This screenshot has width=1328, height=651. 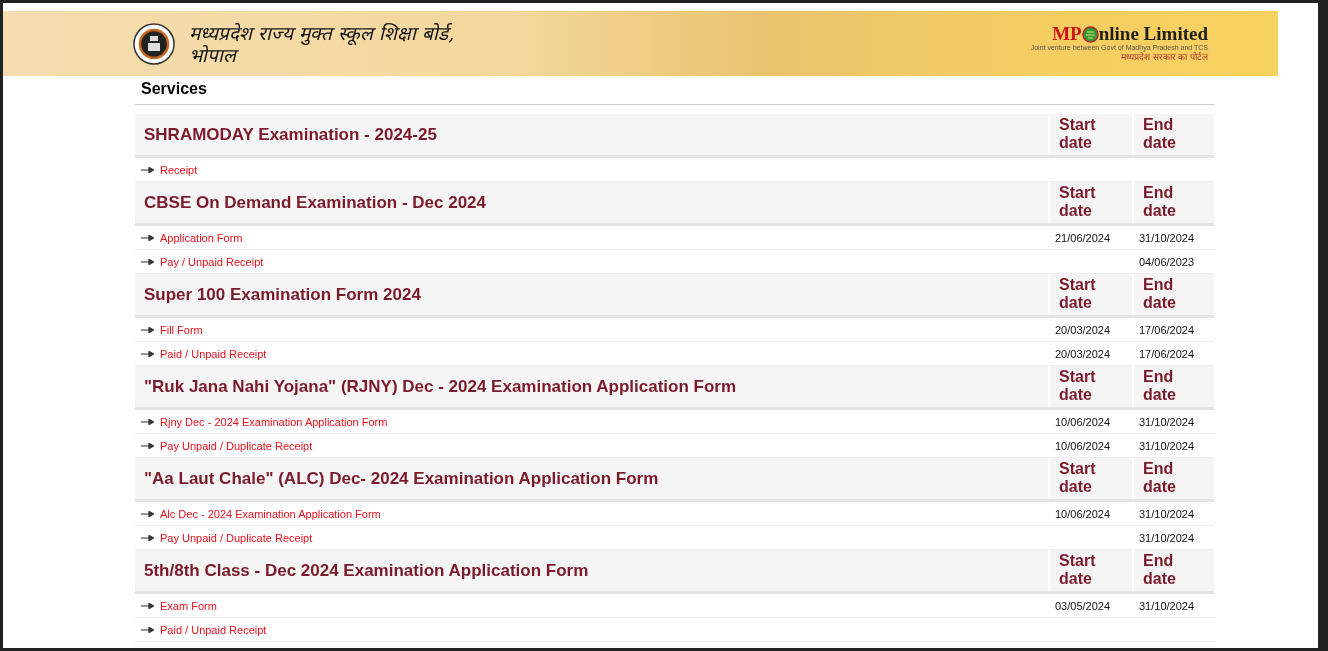 I want to click on section-title: CBSE On Demand Examination - Dec 2024, so click(x=591, y=202).